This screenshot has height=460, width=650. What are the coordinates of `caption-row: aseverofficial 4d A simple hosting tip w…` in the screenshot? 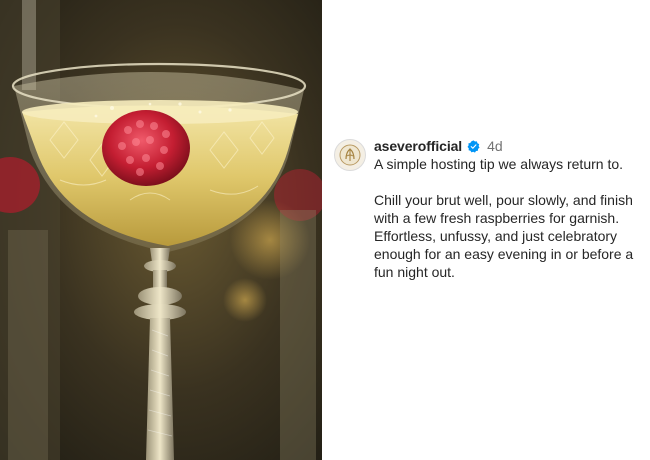 It's located at (489, 209).